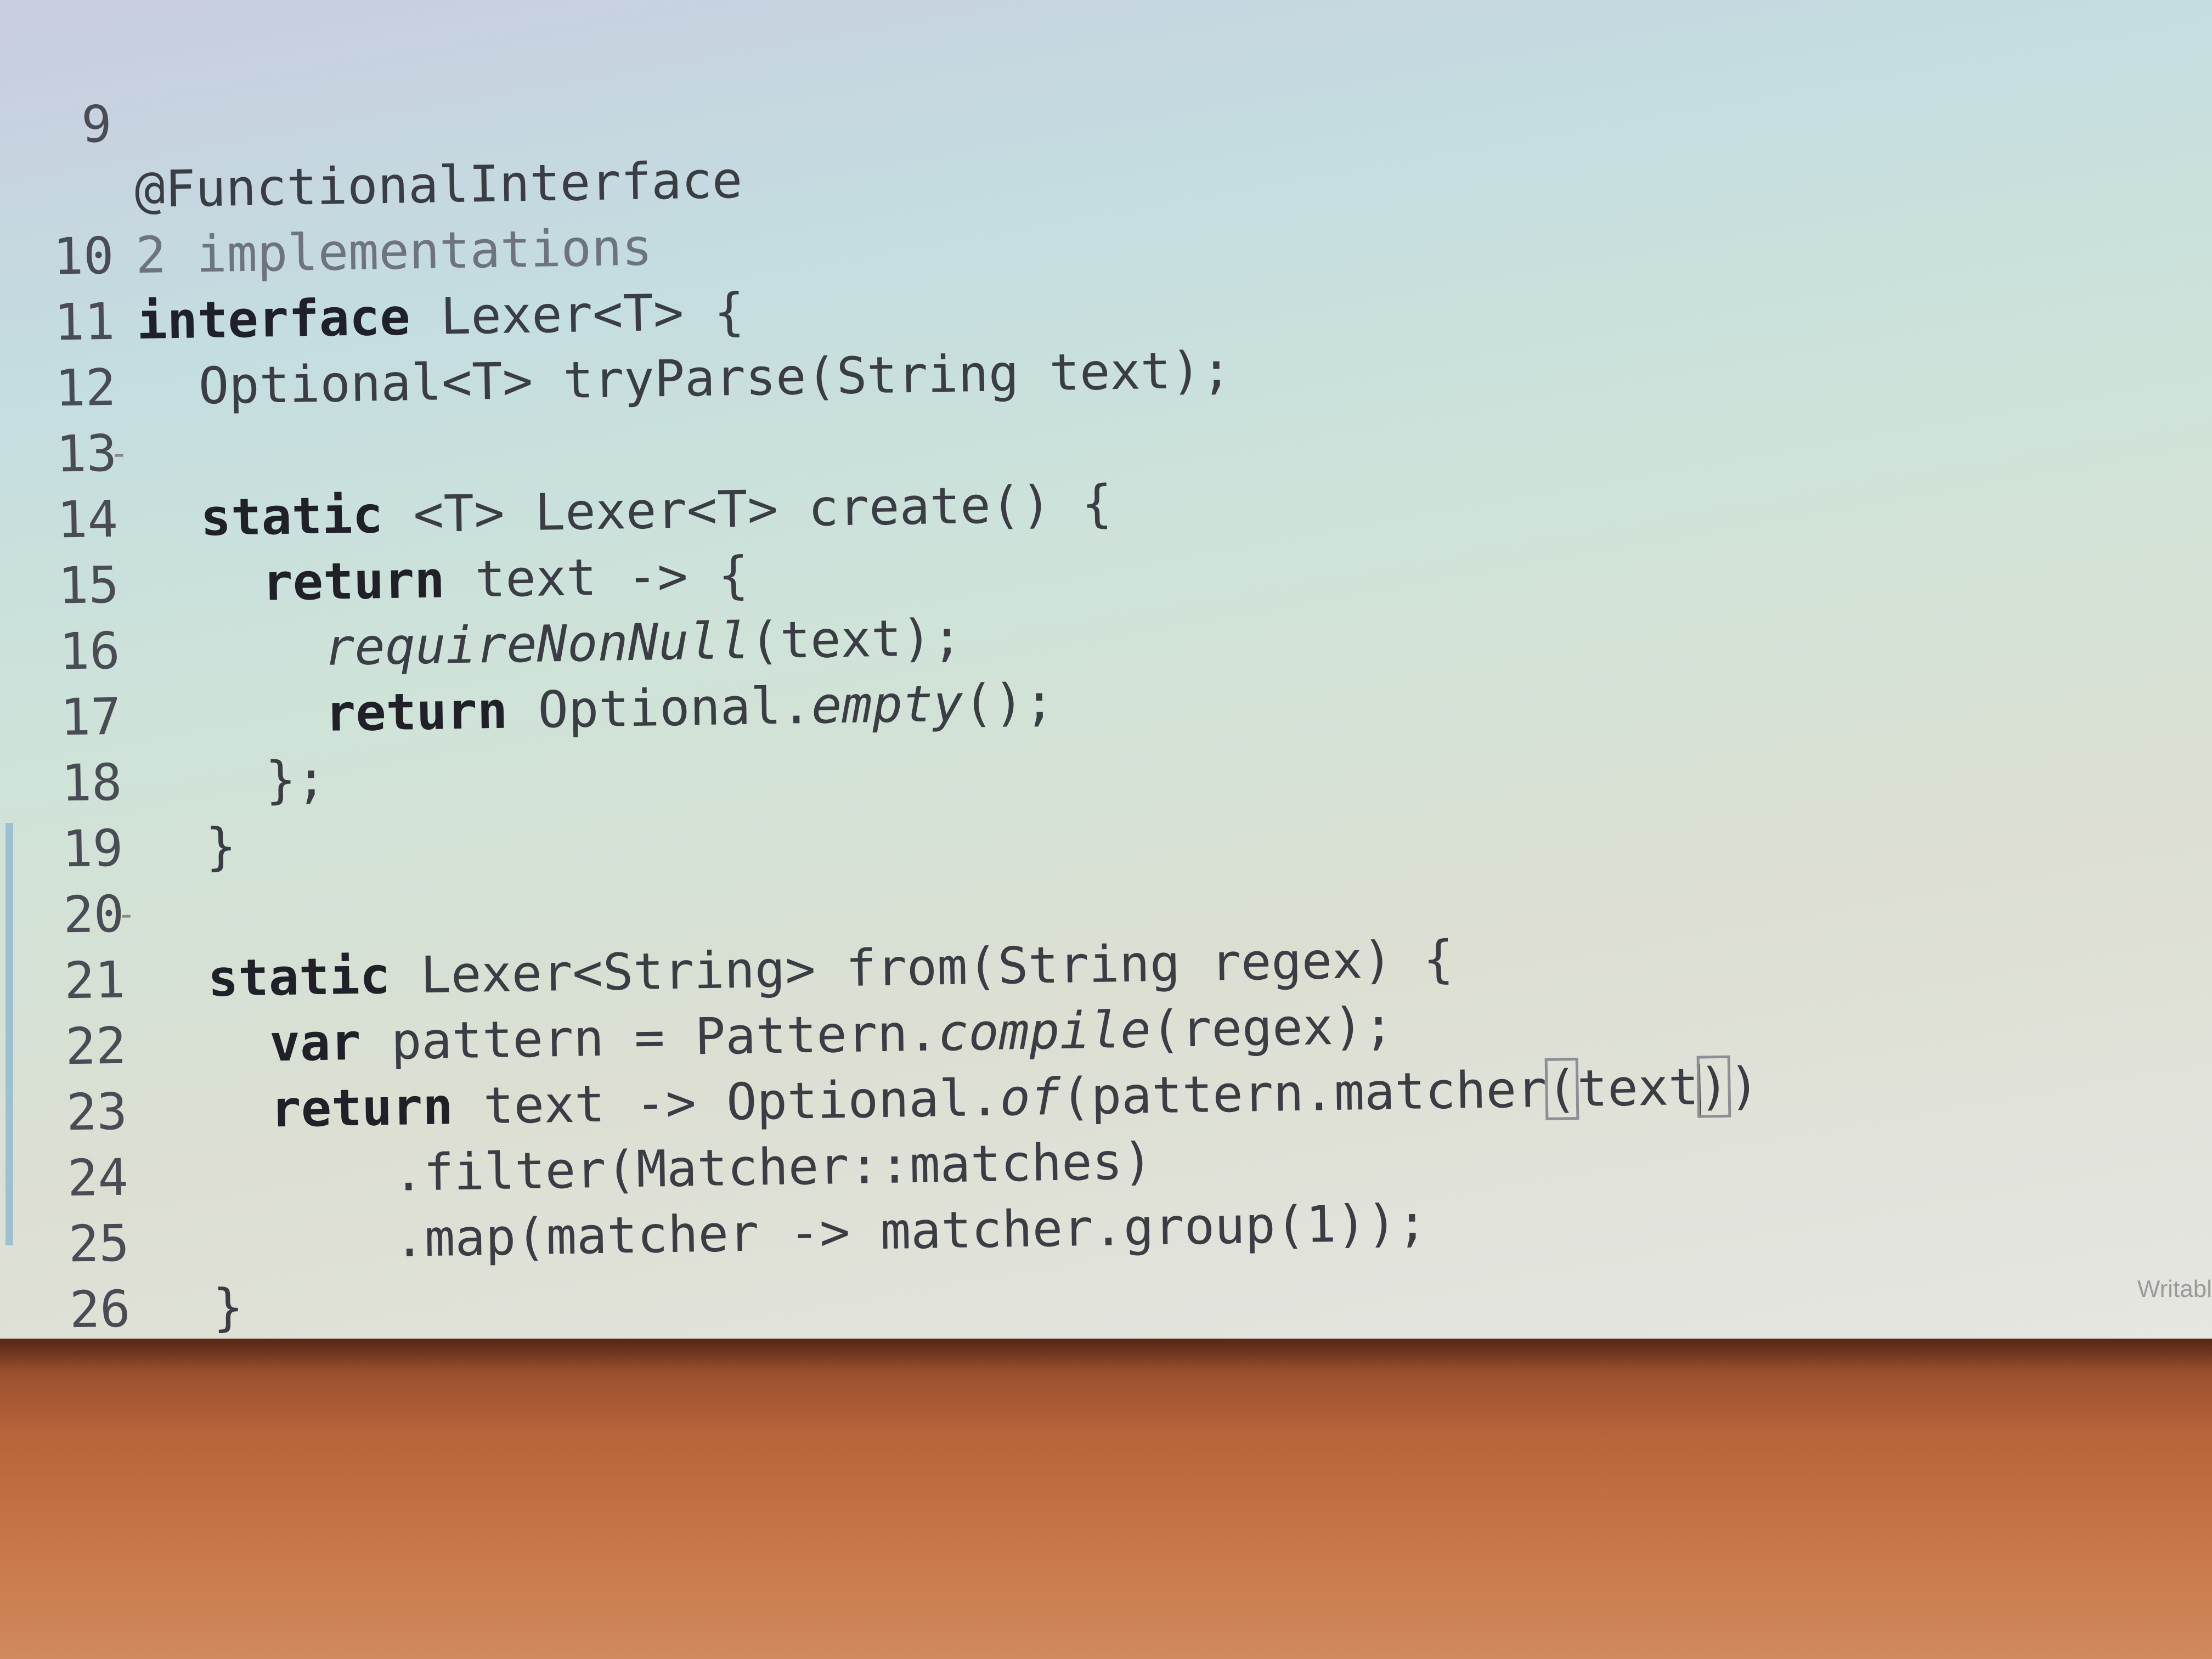  I want to click on code-line-19: 19, so click(104, 814).